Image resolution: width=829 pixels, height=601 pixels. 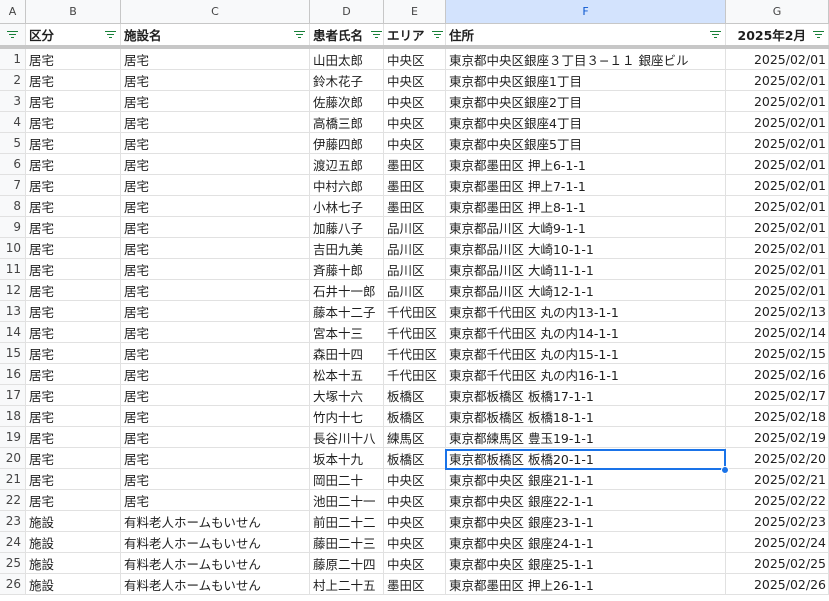 I want to click on row-number: 13, so click(x=13, y=311).